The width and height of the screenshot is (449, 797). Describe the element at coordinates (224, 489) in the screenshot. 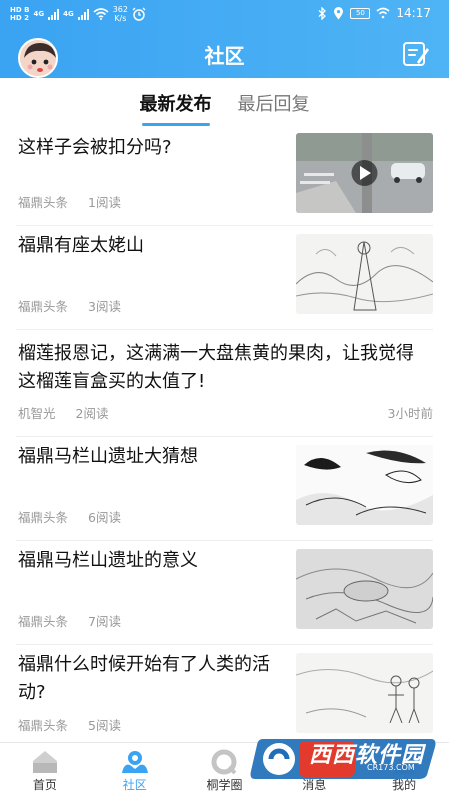

I see `post-item: 福鼎马栏山遗址大猜想 福鼎头条 6阅读` at that location.